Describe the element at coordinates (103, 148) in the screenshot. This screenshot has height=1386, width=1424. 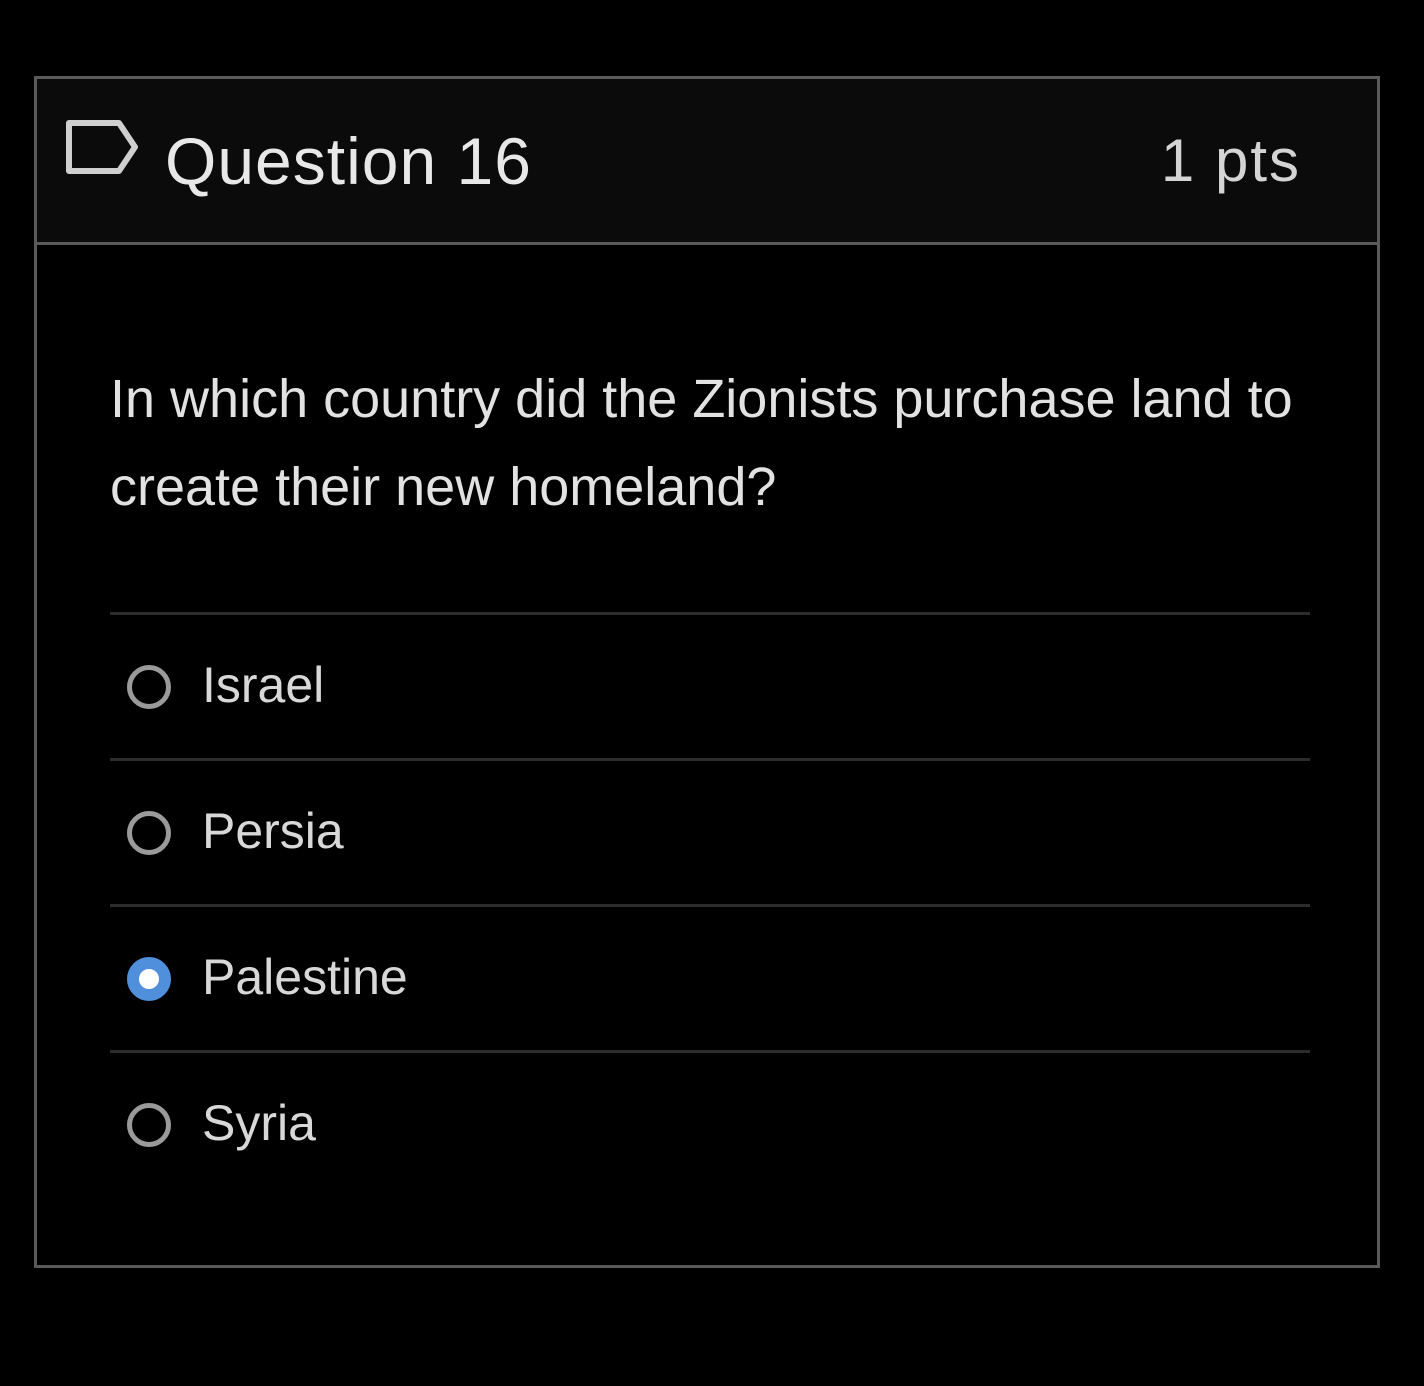
I see `flag-question-icon` at that location.